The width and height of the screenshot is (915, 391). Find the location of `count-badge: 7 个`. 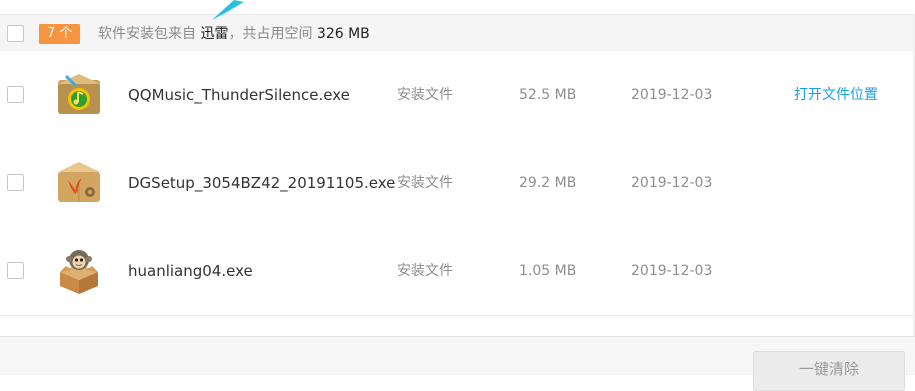

count-badge: 7 个 is located at coordinates (60, 34).